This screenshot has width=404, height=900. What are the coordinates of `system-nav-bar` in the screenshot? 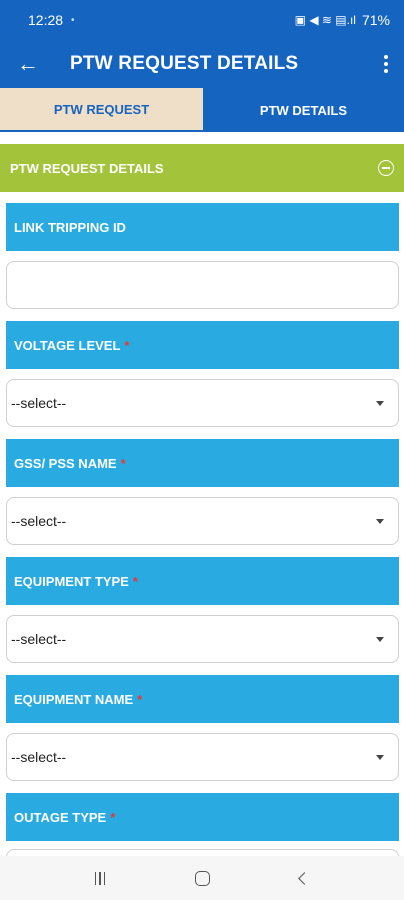 It's located at (202, 878).